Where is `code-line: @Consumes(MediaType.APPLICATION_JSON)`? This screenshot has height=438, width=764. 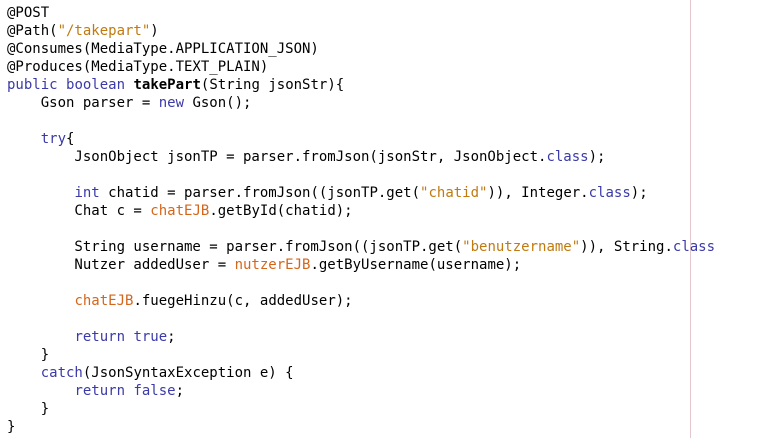 code-line: @Consumes(MediaType.APPLICATION_JSON) is located at coordinates (361, 49).